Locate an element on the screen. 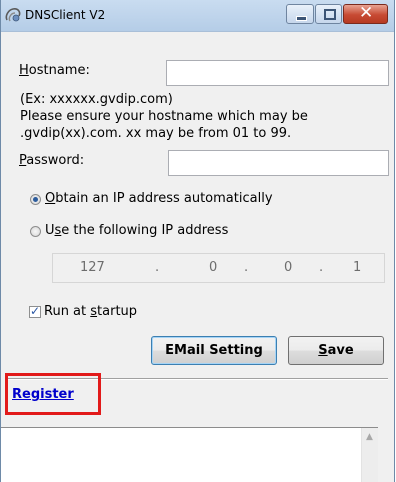 The width and height of the screenshot is (396, 482). hint-line-2: Please ensure your hostname which may be is located at coordinates (164, 116).